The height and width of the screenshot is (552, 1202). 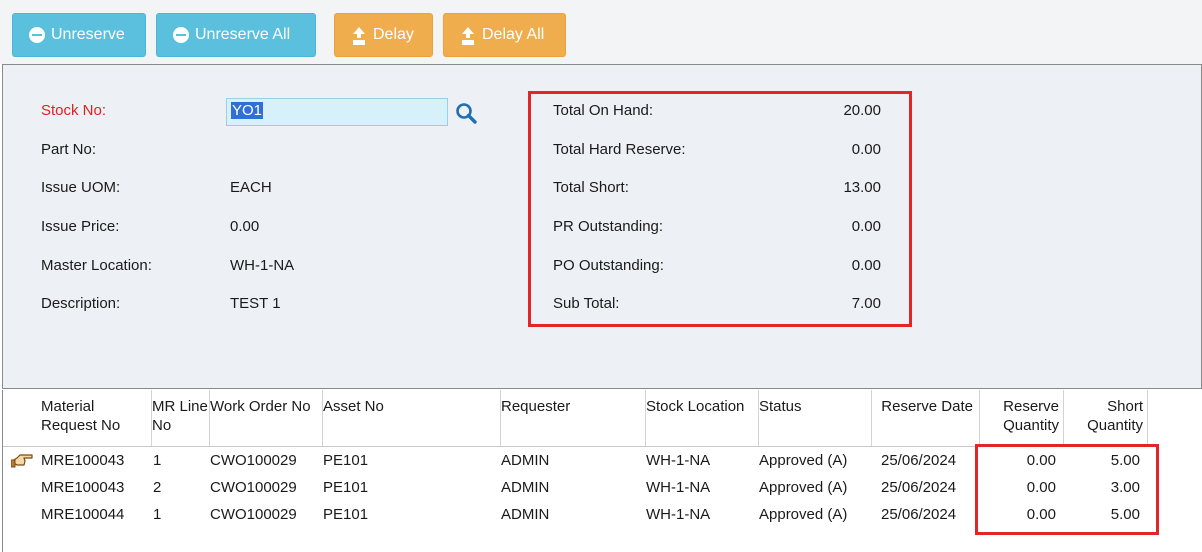 I want to click on stock-no-value: YO1, so click(x=247, y=110).